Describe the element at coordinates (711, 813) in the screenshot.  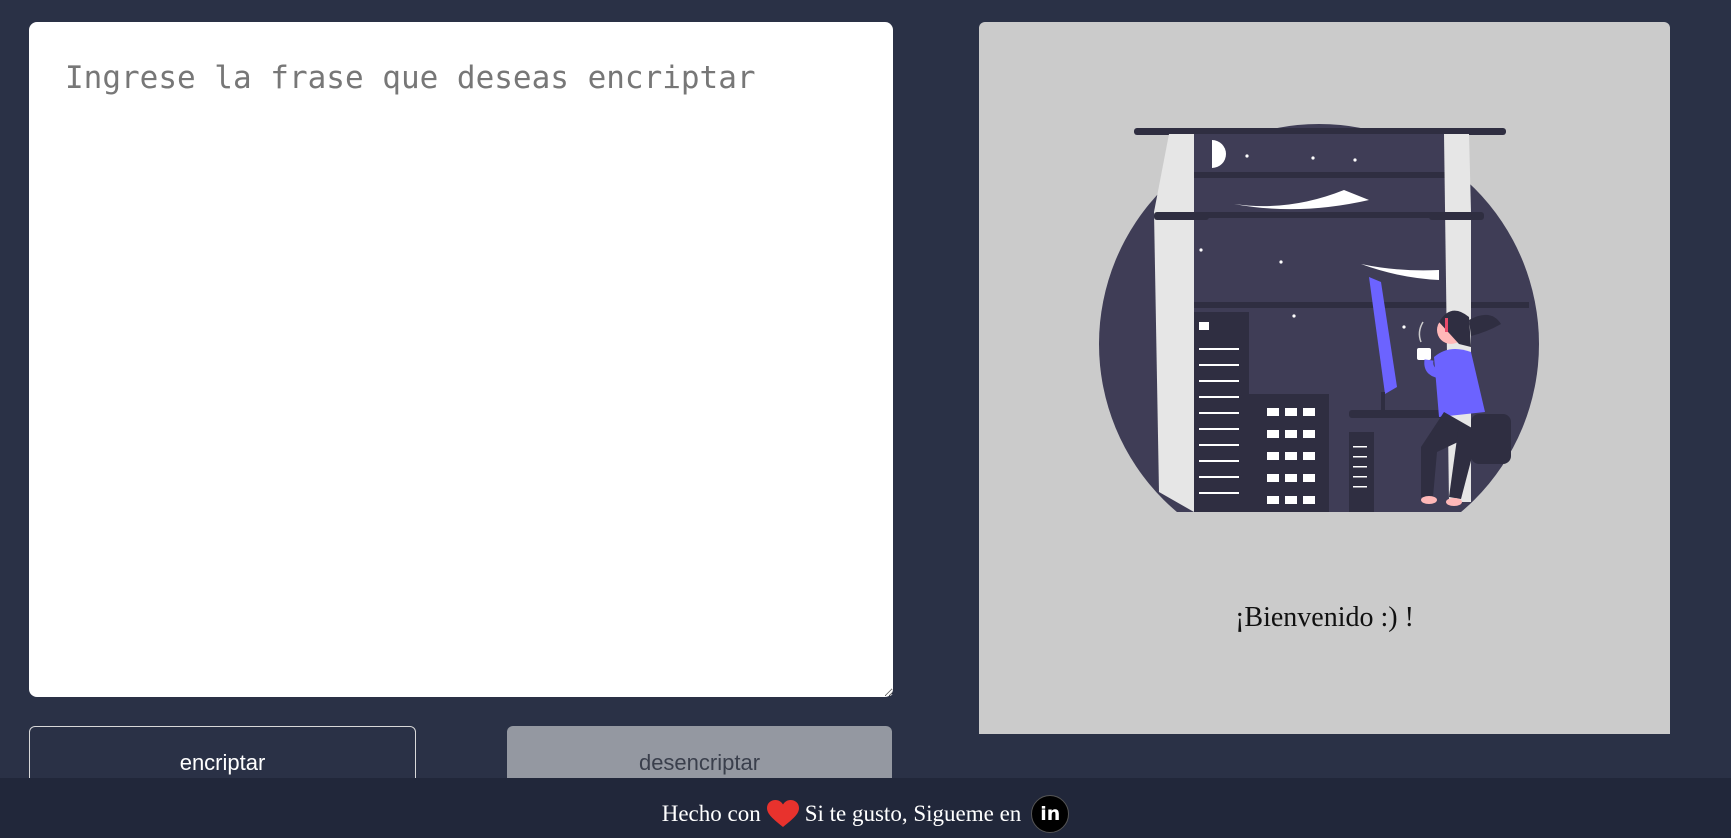
I see `footer-made-with: Hecho con` at that location.